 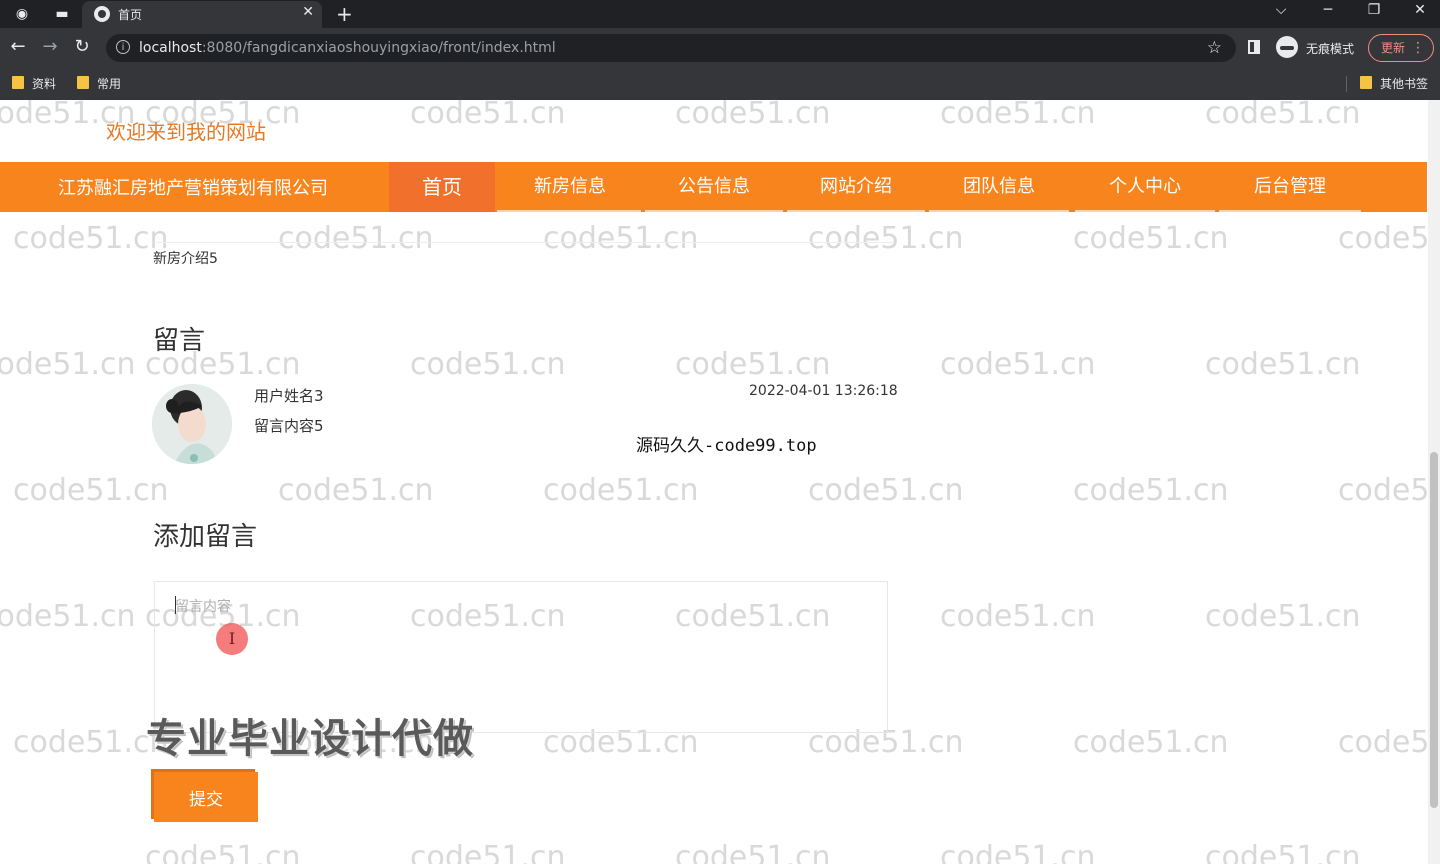 What do you see at coordinates (202, 14) in the screenshot?
I see `tab-home: 首页 ✕` at bounding box center [202, 14].